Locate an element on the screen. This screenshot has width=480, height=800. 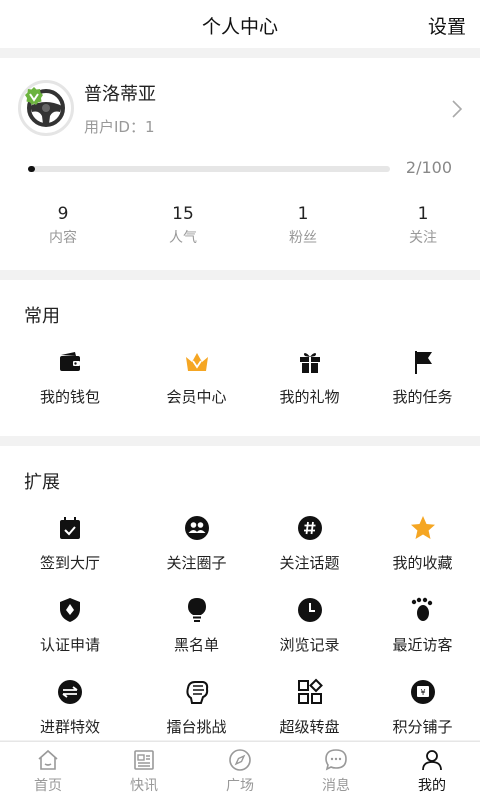
blacklist-item: 黑名单 is located at coordinates (196, 637).